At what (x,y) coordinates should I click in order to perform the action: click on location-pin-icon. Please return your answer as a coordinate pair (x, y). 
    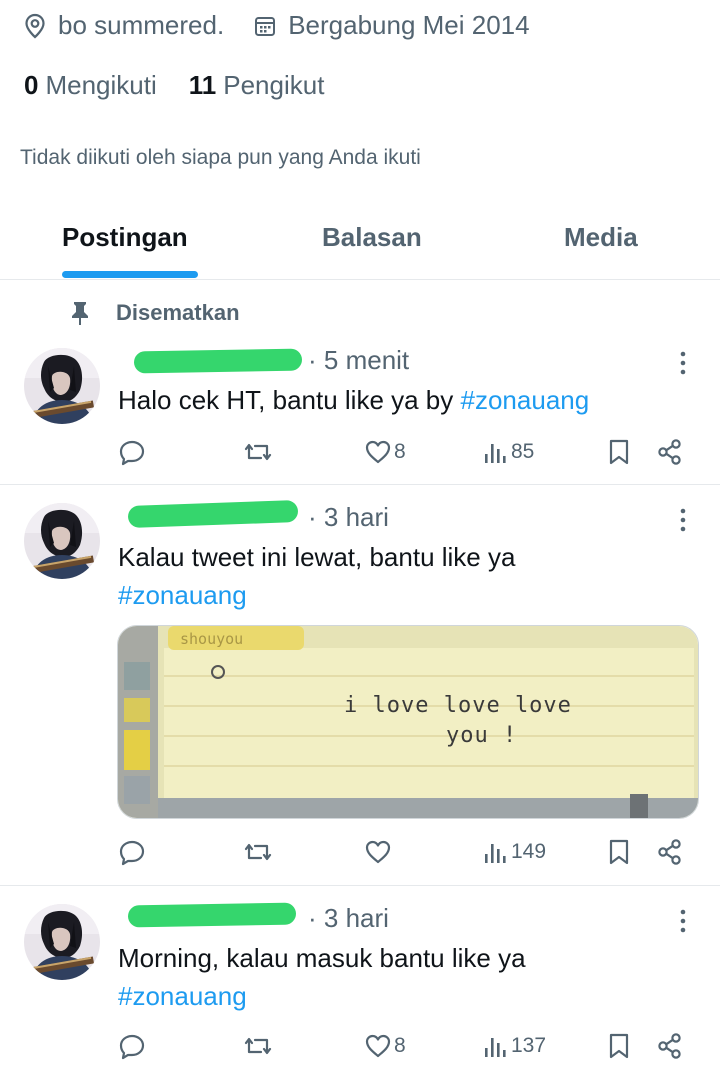
    Looking at the image, I should click on (35, 25).